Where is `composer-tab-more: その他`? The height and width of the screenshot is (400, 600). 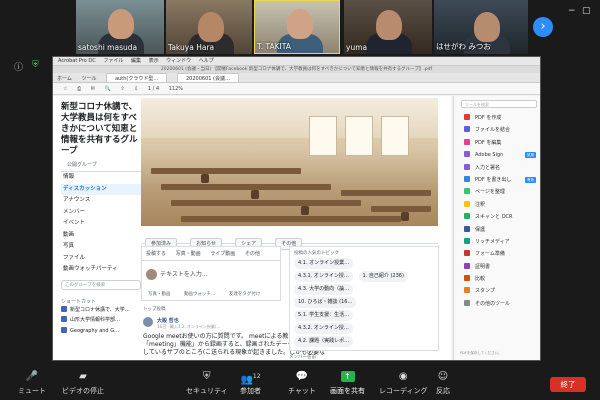 composer-tab-more: その他 is located at coordinates (252, 254).